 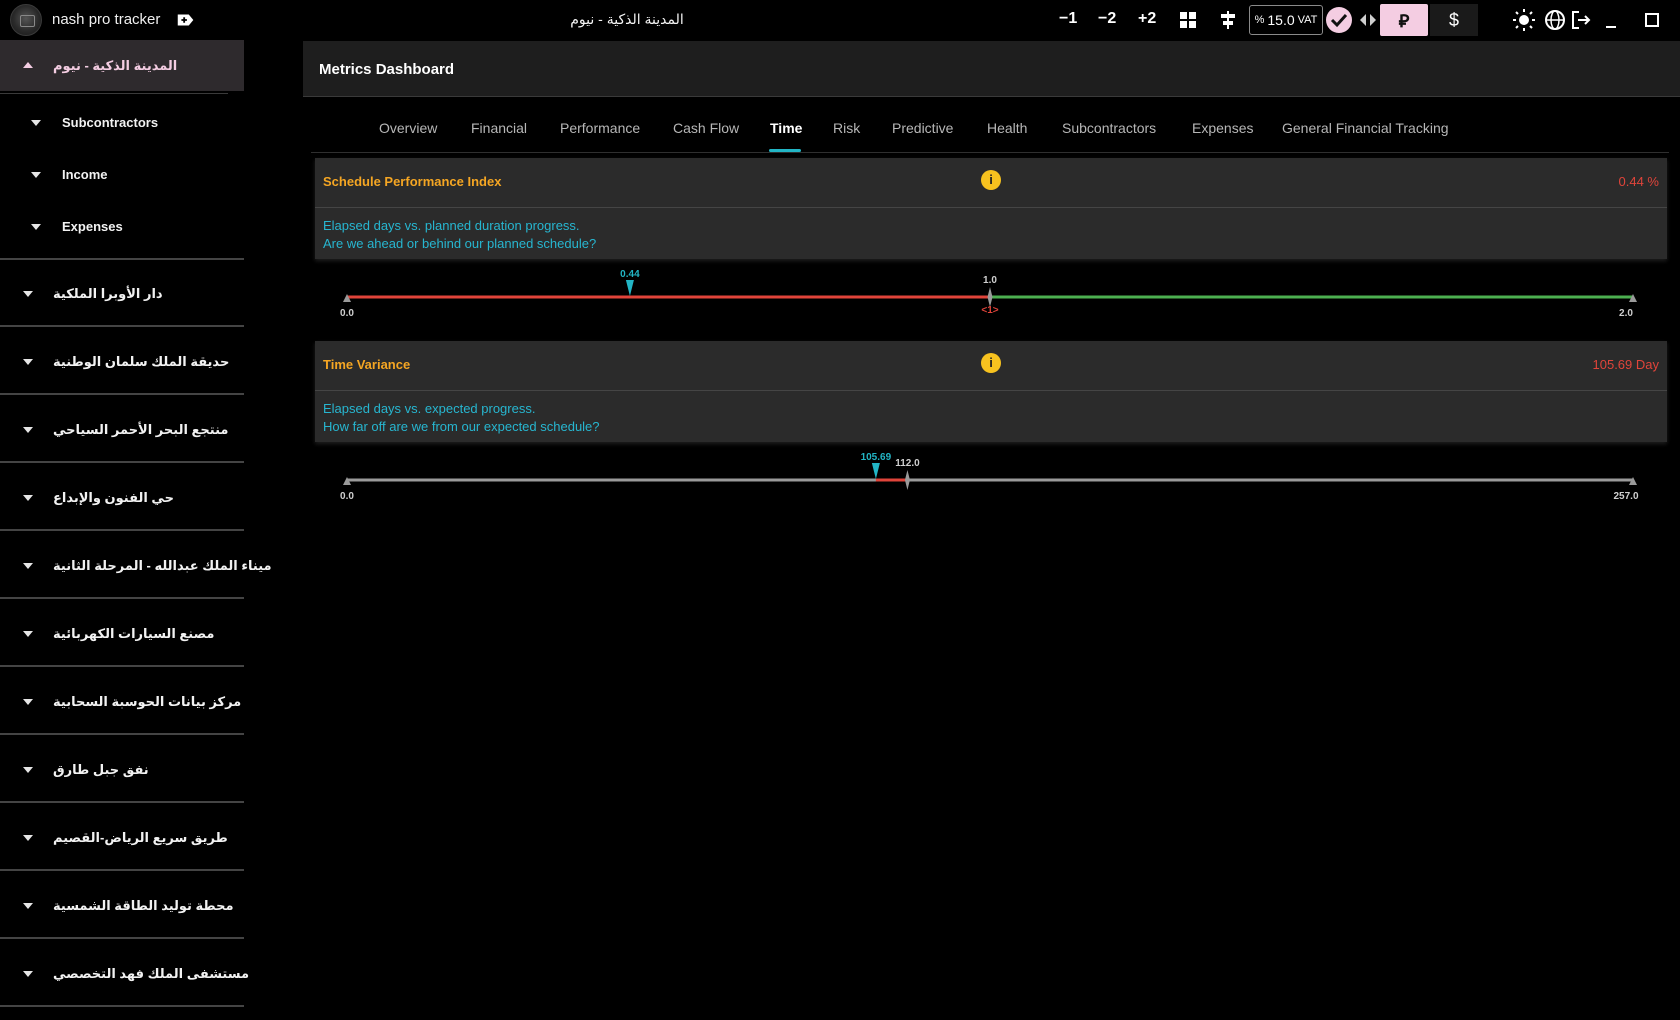 What do you see at coordinates (1007, 128) in the screenshot?
I see `tab-health: Health` at bounding box center [1007, 128].